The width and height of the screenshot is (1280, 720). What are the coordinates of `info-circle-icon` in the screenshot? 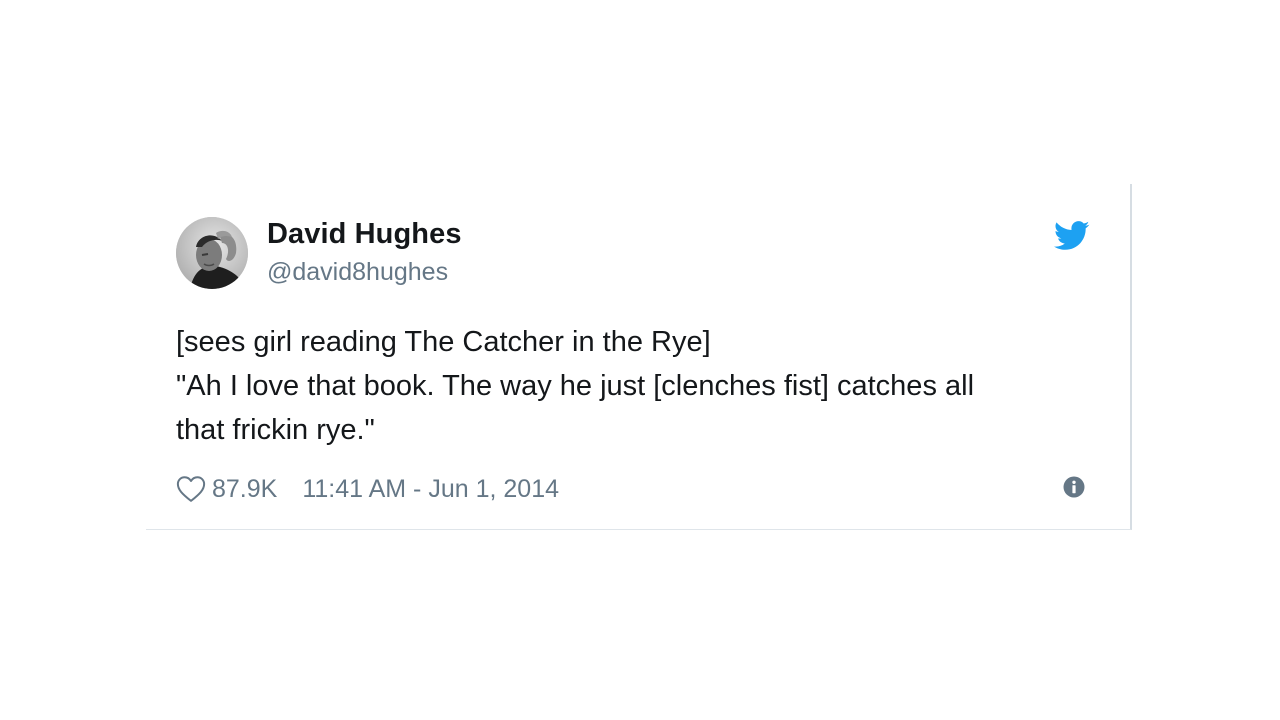 It's located at (1074, 487).